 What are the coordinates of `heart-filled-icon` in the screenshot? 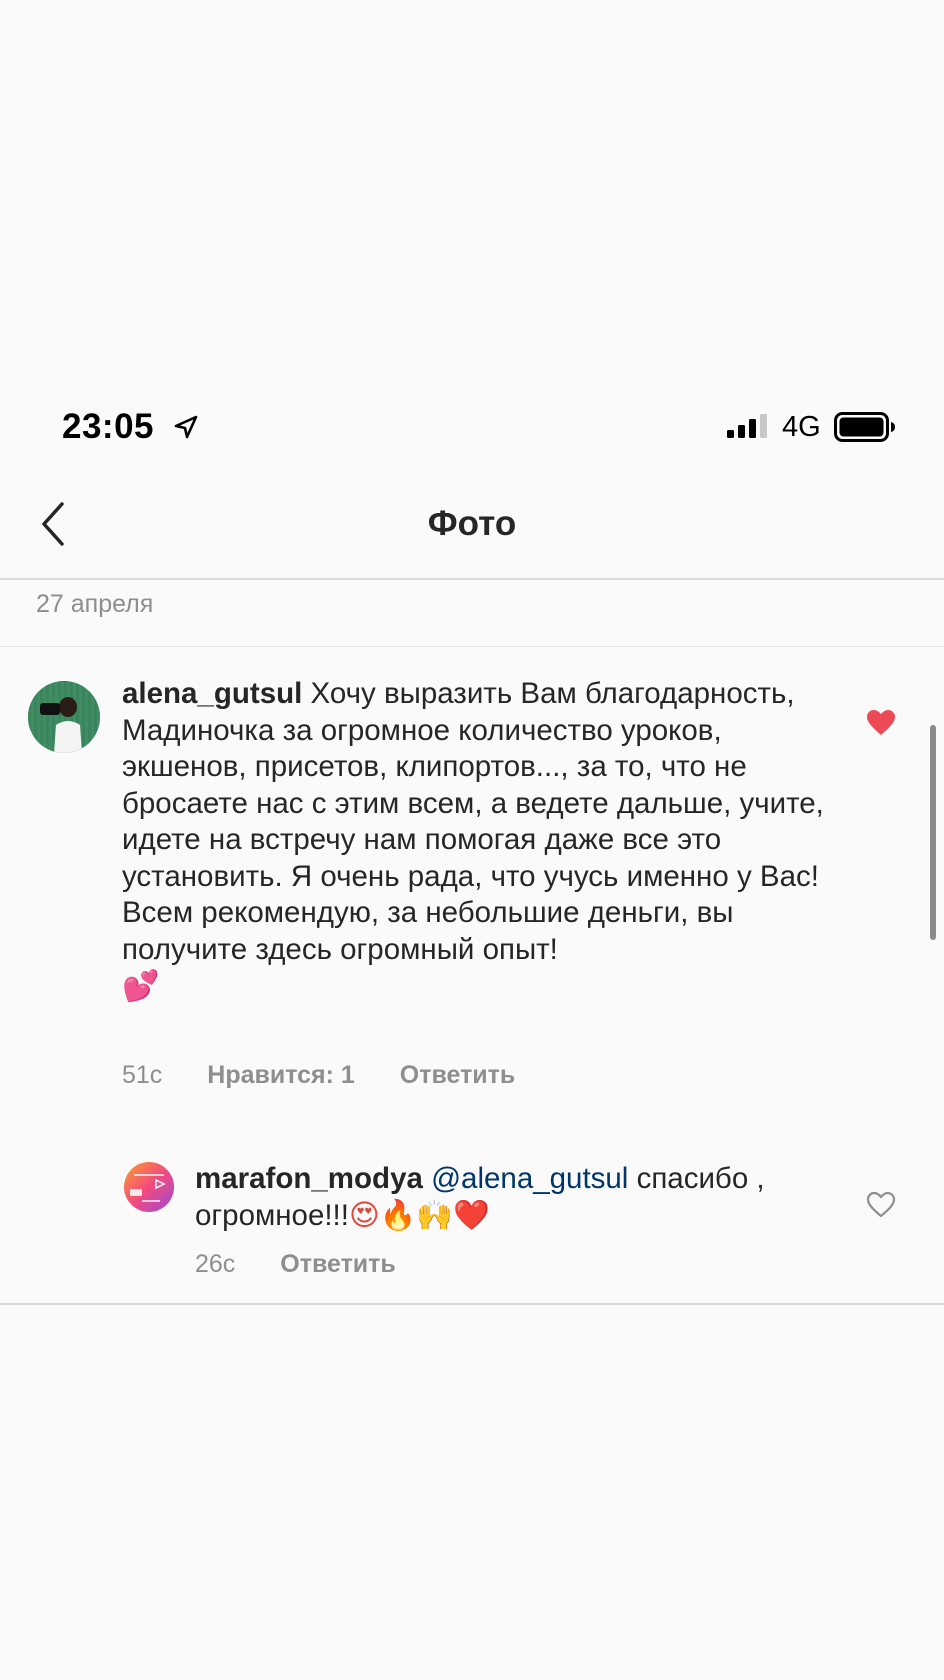 It's located at (881, 723).